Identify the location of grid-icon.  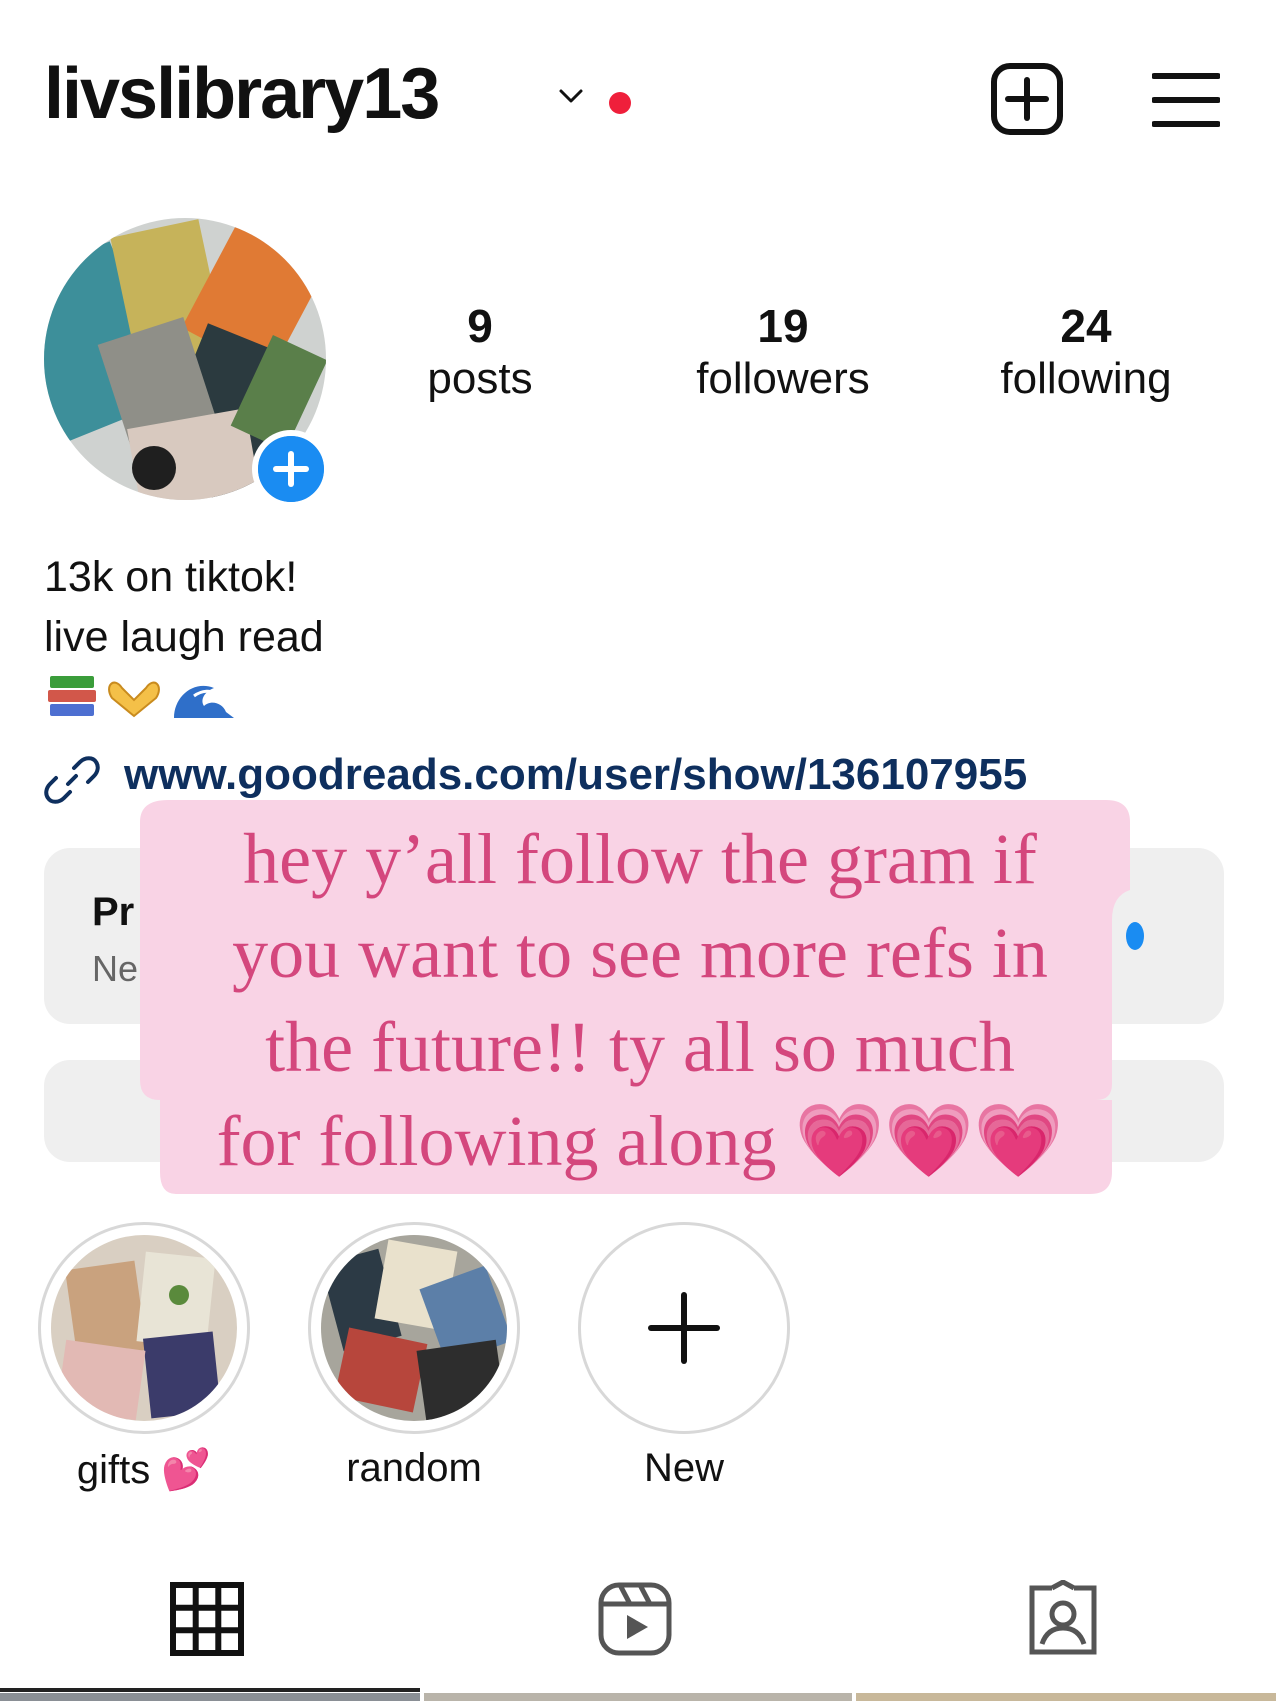
(207, 1619).